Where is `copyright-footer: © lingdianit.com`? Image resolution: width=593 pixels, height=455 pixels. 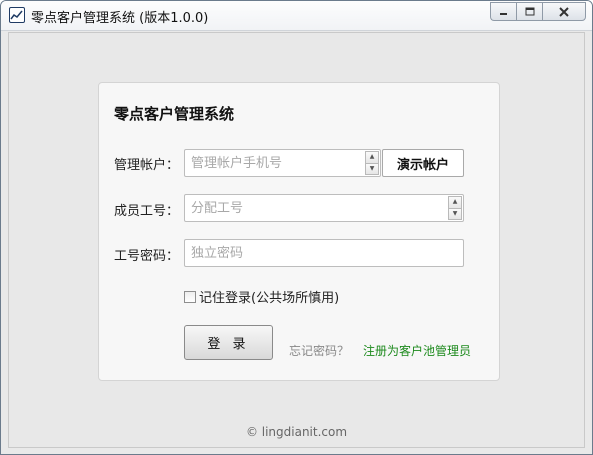 copyright-footer: © lingdianit.com is located at coordinates (296, 432).